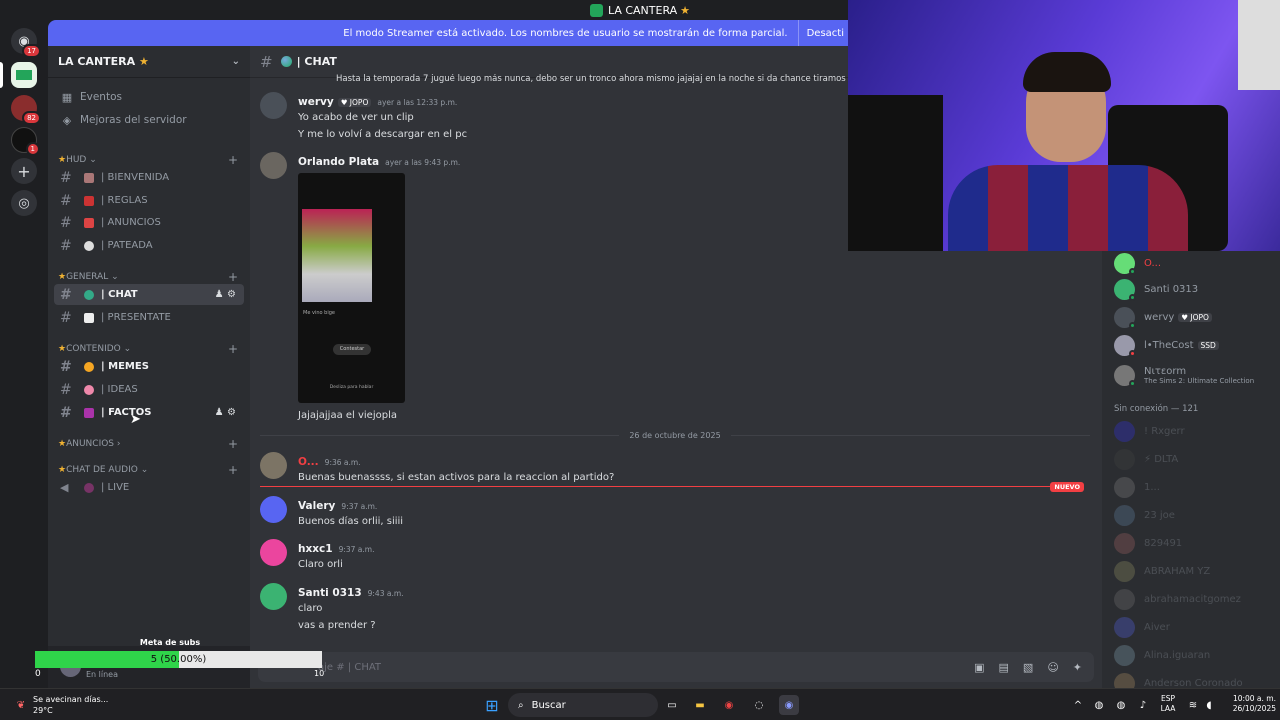  I want to click on app-icon: ◌, so click(759, 705).